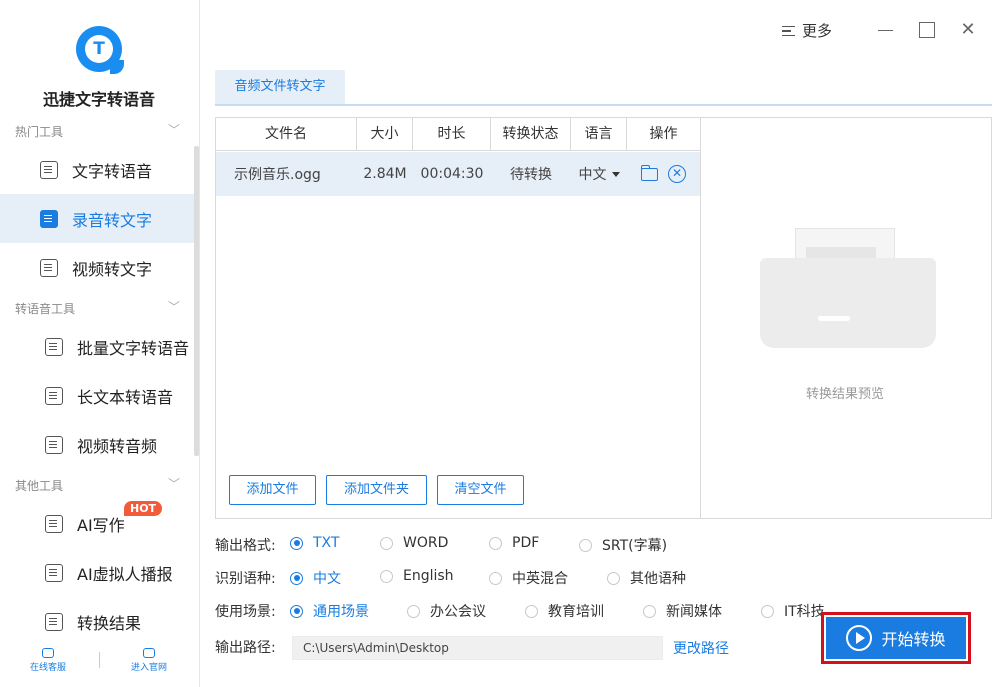  What do you see at coordinates (385, 134) in the screenshot?
I see `column-header: 大小` at bounding box center [385, 134].